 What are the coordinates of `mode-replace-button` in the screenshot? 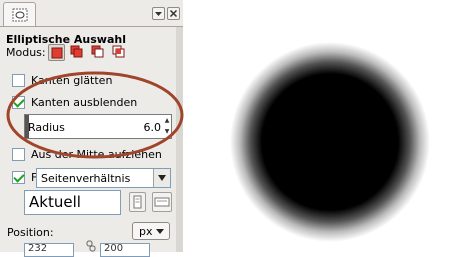 It's located at (56, 52).